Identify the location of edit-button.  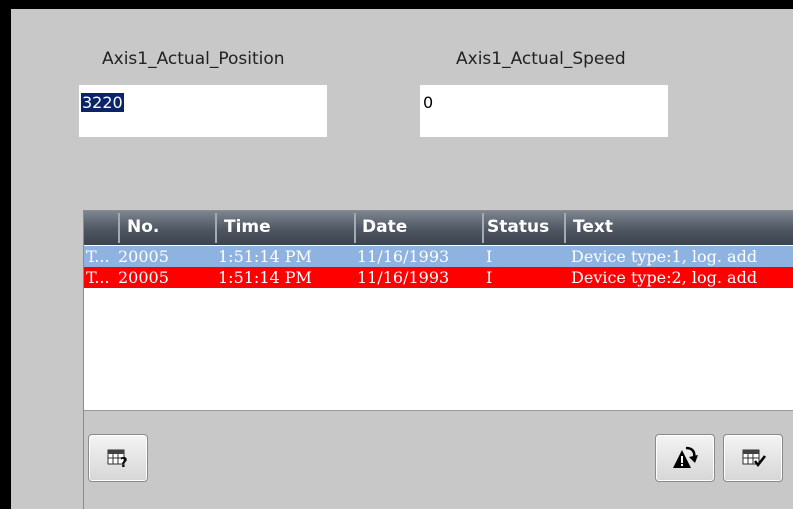
(753, 458).